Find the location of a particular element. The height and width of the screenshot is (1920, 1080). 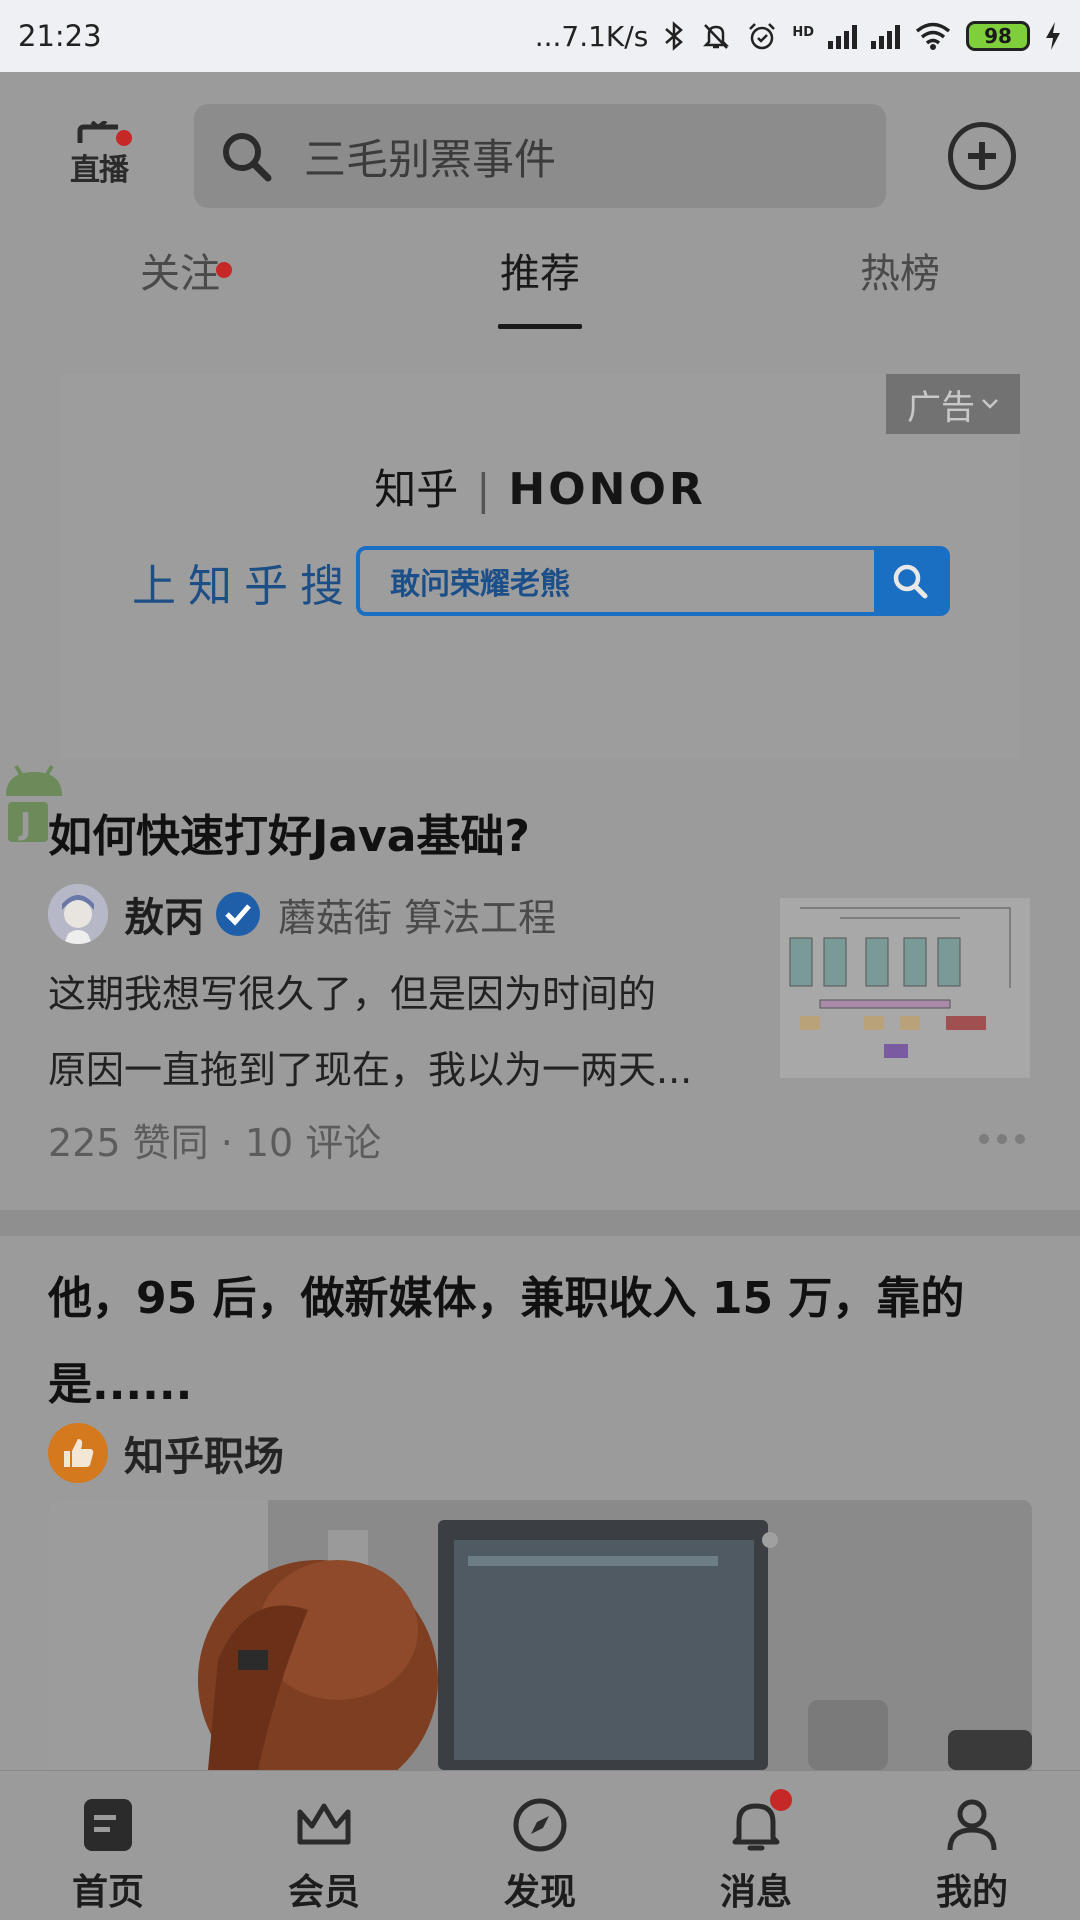

nav-profile: 我的 is located at coordinates (972, 1845).